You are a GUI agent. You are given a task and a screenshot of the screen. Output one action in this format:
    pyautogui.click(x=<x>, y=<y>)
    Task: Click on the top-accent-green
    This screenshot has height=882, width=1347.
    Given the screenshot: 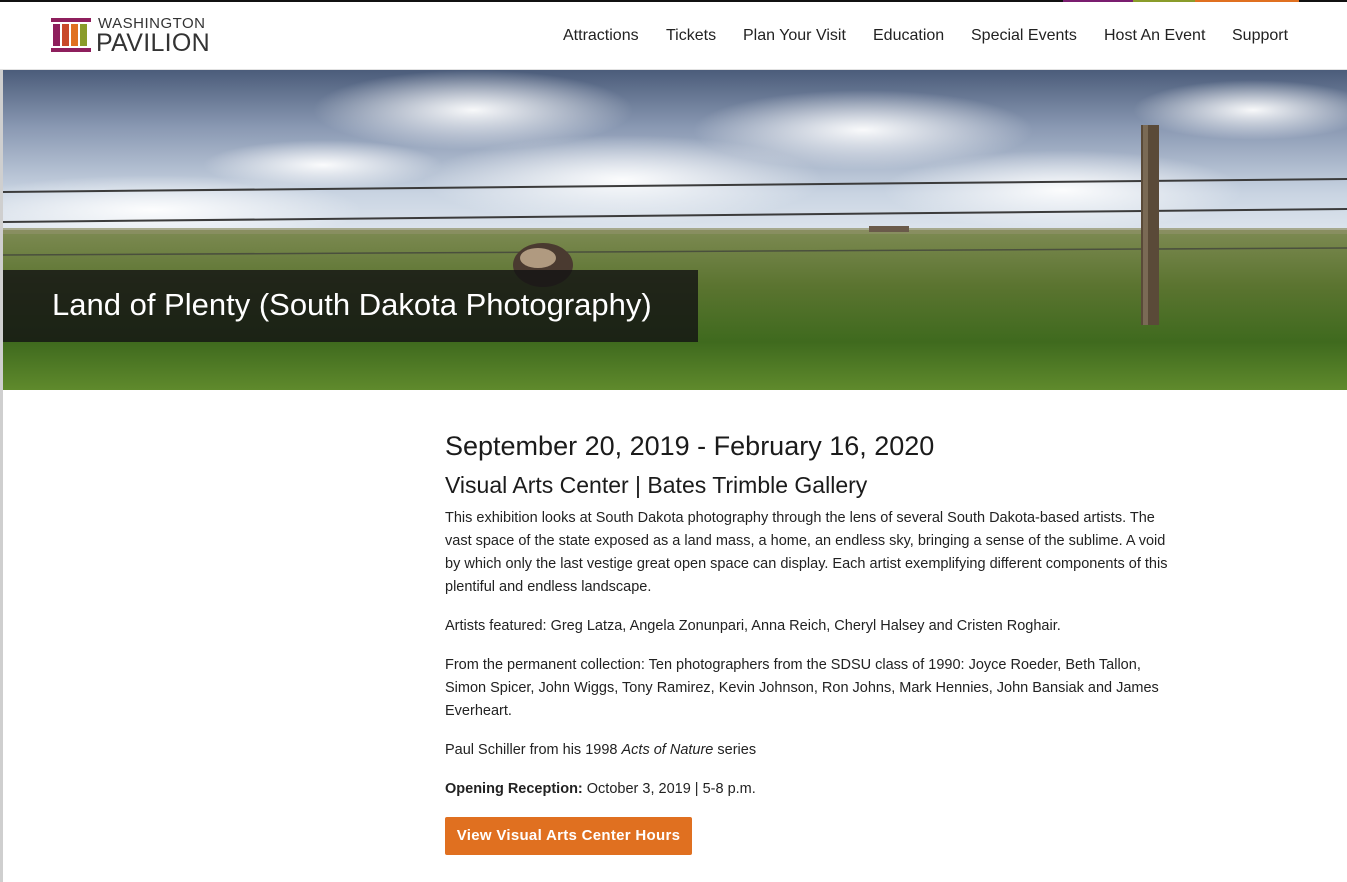 What is the action you would take?
    pyautogui.click(x=1164, y=1)
    